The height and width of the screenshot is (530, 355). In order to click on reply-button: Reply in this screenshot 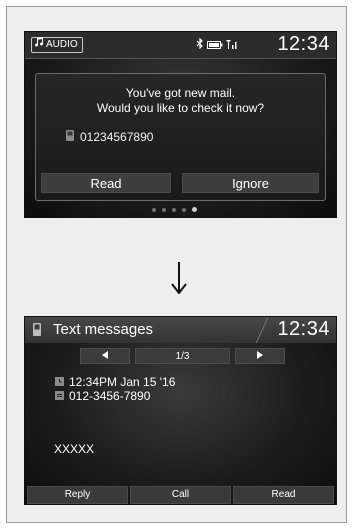, I will do `click(77, 495)`.